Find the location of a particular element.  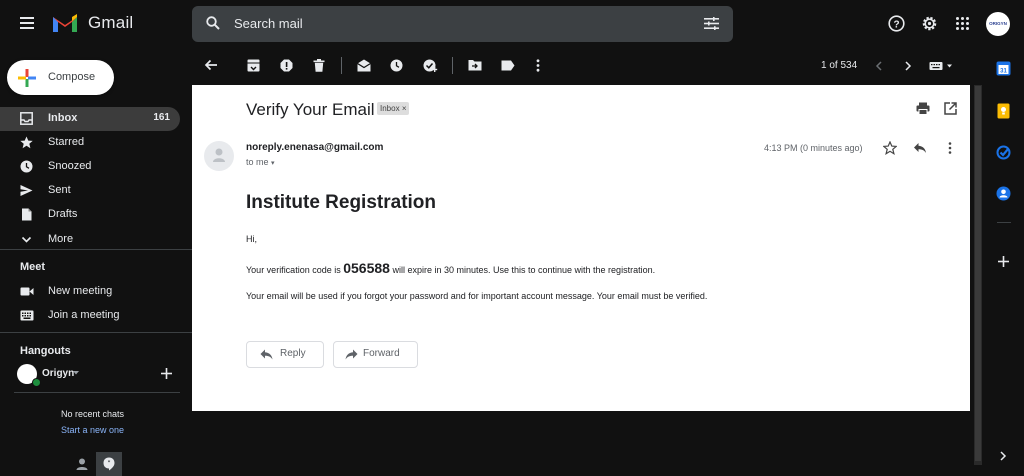

get-addons-plus-icon is located at coordinates (1003, 261).